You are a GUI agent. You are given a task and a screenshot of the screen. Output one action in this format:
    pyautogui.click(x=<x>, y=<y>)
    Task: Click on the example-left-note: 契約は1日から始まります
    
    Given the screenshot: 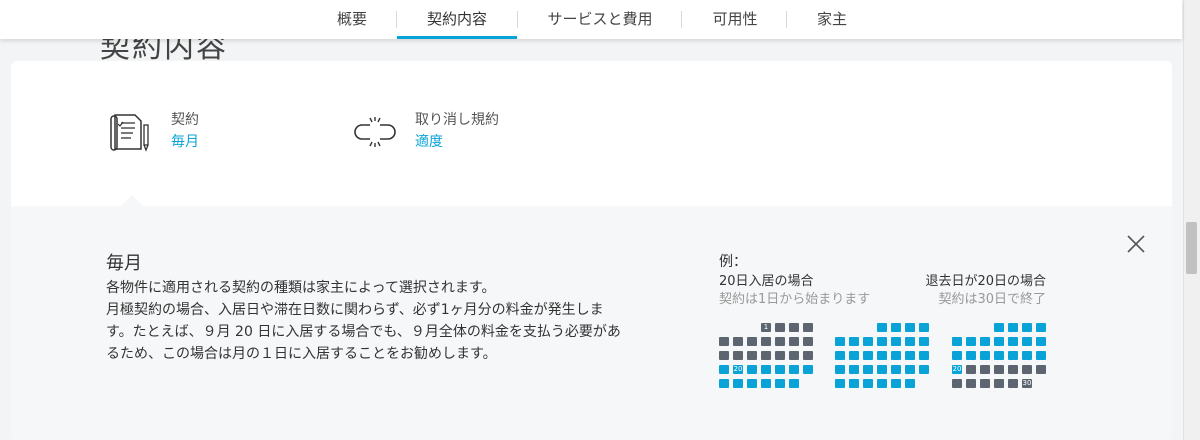 What is the action you would take?
    pyautogui.click(x=795, y=299)
    